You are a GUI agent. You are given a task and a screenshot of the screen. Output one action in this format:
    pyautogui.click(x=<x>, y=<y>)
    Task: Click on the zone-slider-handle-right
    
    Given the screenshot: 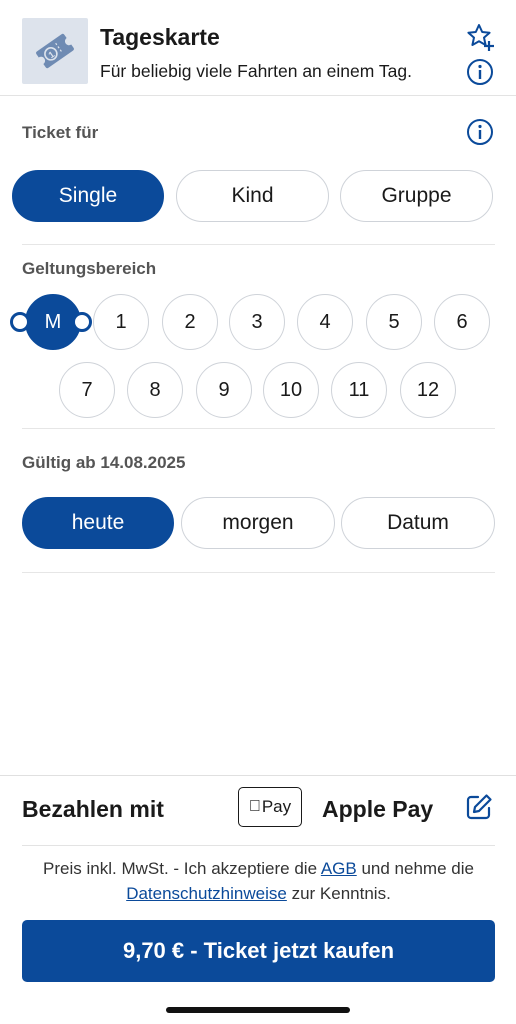 What is the action you would take?
    pyautogui.click(x=82, y=322)
    